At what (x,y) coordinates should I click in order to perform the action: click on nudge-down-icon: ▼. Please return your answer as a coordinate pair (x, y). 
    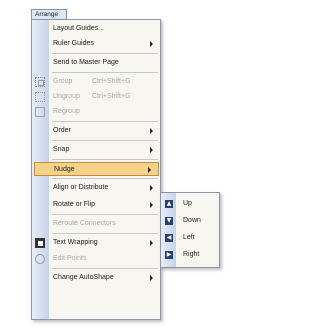
    Looking at the image, I should click on (169, 221).